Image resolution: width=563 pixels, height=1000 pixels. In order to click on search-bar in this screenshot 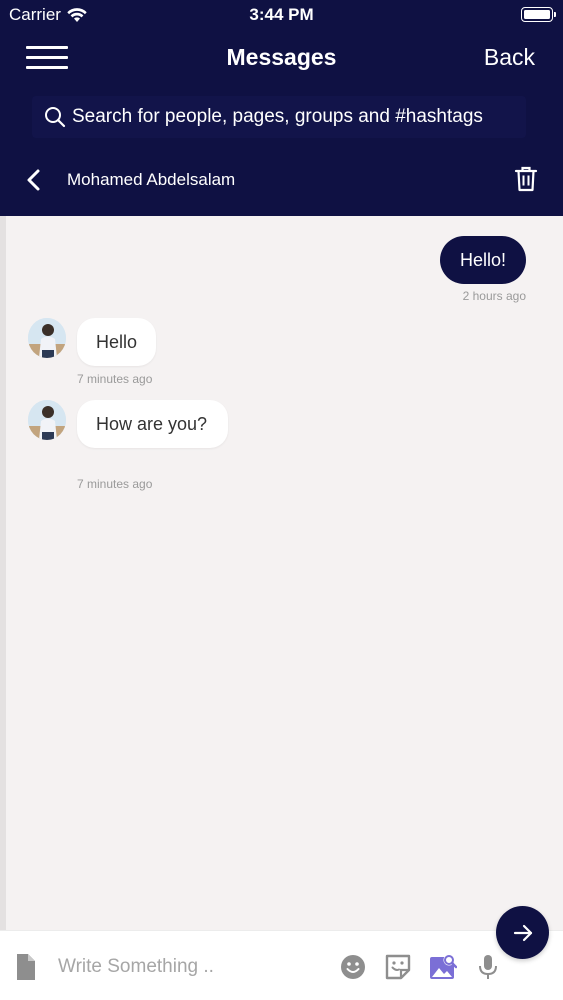, I will do `click(279, 117)`.